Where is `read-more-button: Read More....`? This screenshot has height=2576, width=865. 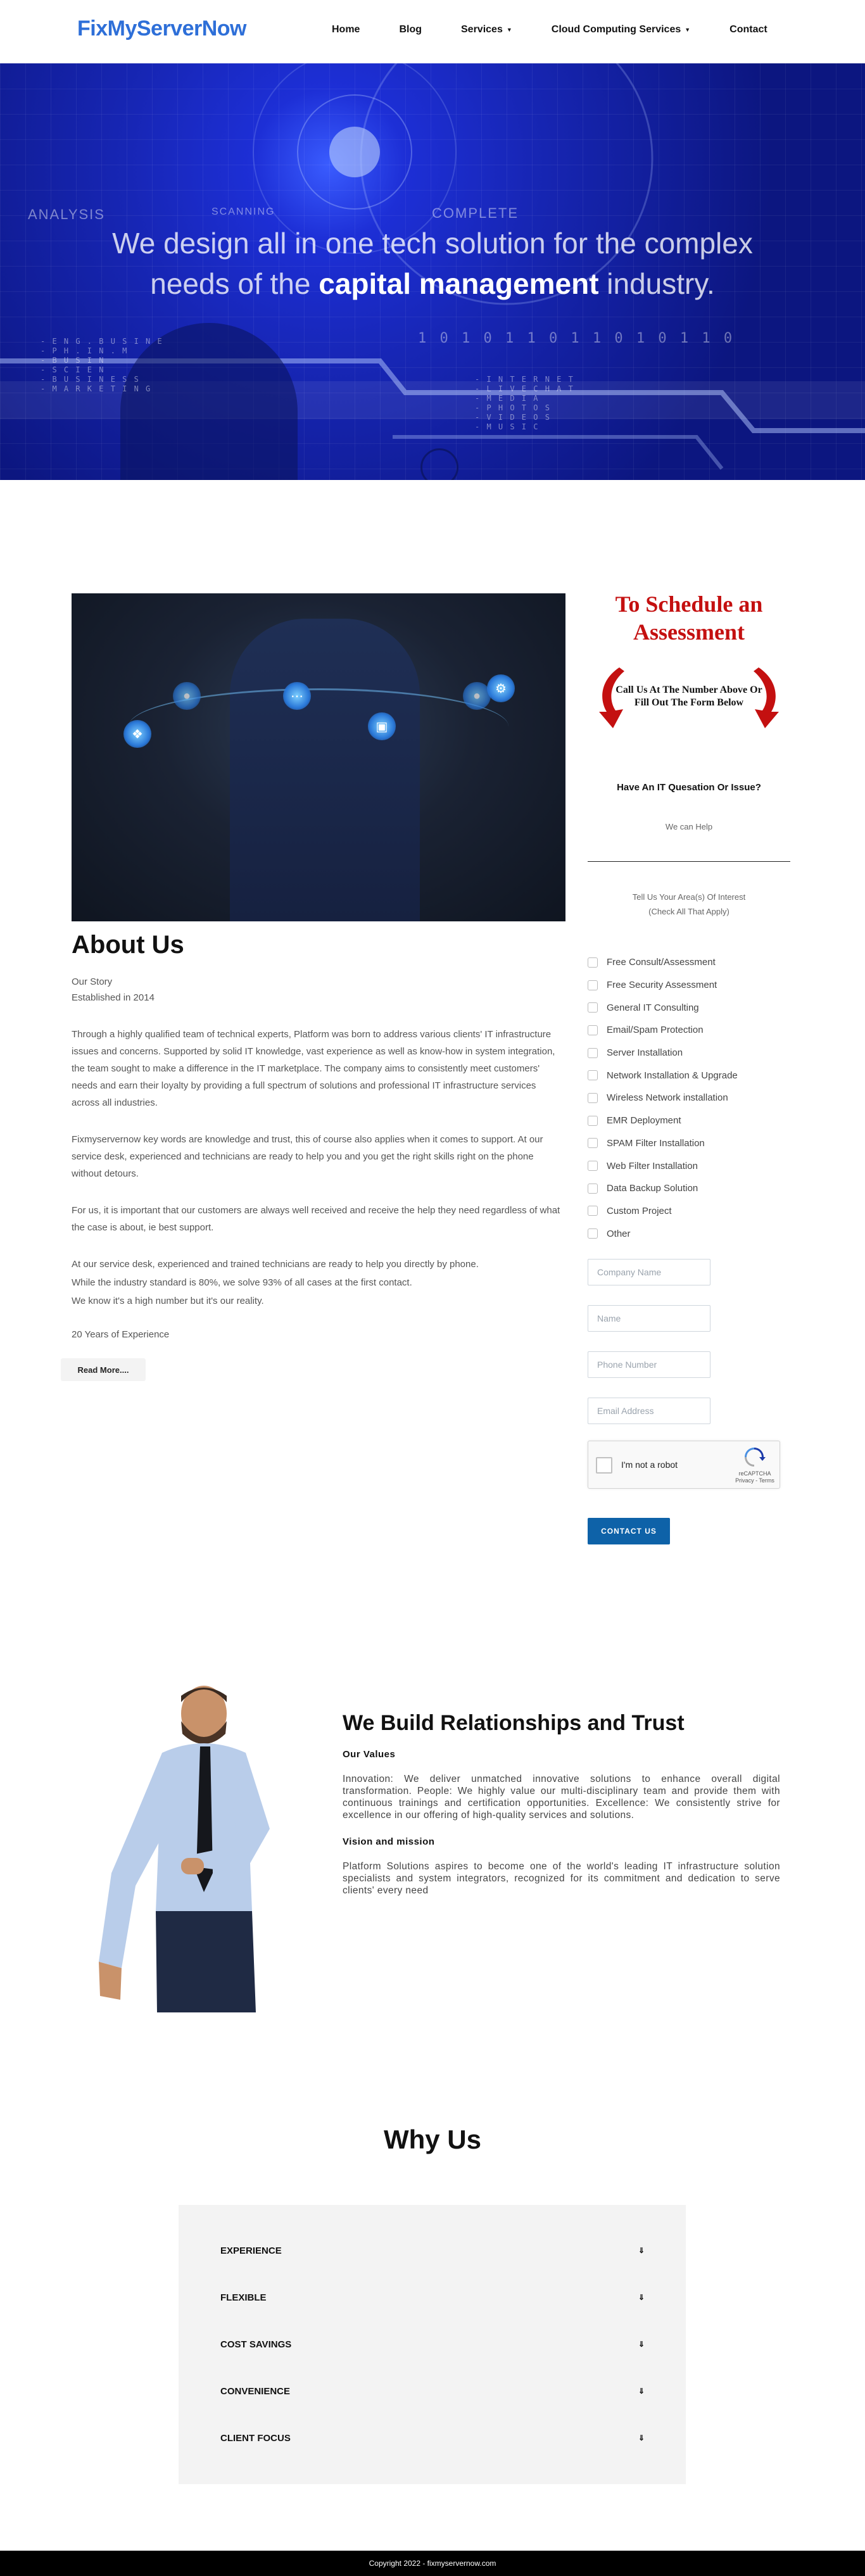
read-more-button: Read More.... is located at coordinates (103, 1369).